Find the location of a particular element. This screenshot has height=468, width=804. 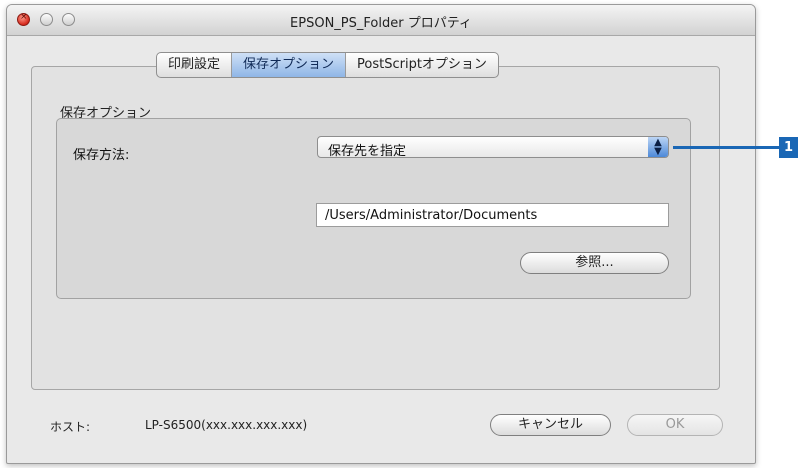

tab-bar: 印刷設定 保存オプション PostScriptオプション is located at coordinates (327, 65).